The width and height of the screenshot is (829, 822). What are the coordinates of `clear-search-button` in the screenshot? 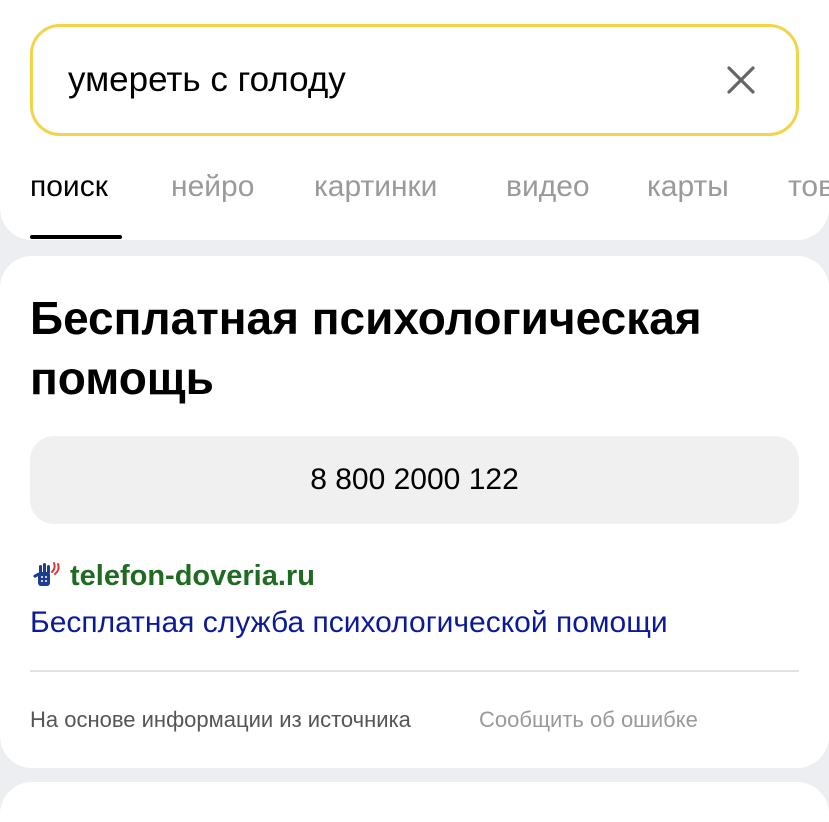 It's located at (741, 80).